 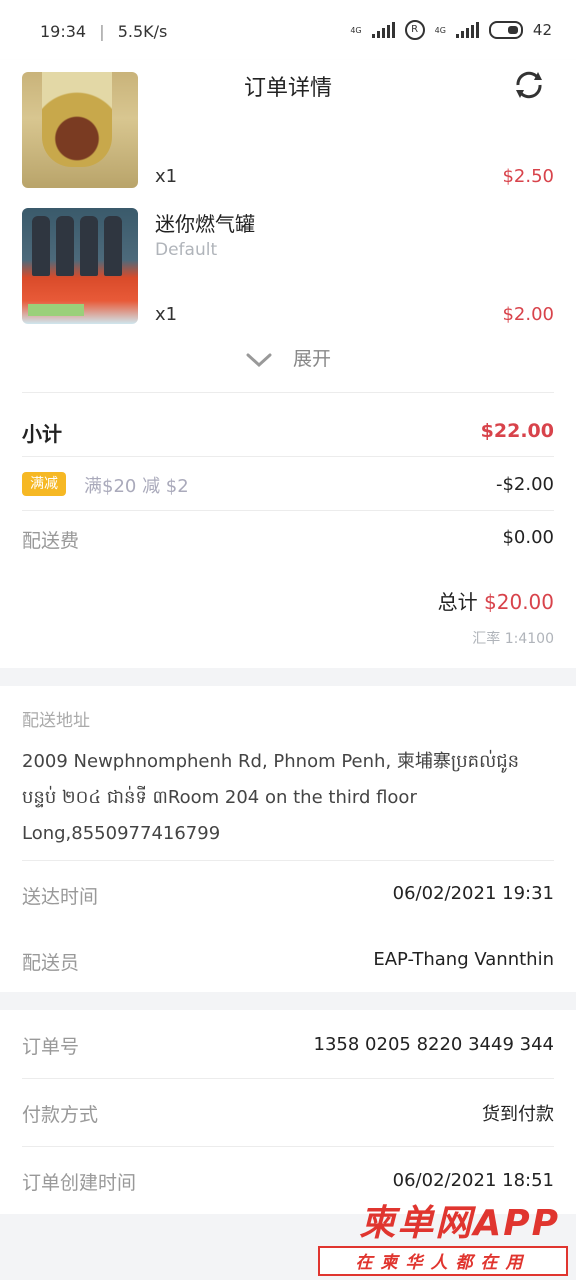 I want to click on order-number-value: 1358 0205 8220 3449 344, so click(x=434, y=1044).